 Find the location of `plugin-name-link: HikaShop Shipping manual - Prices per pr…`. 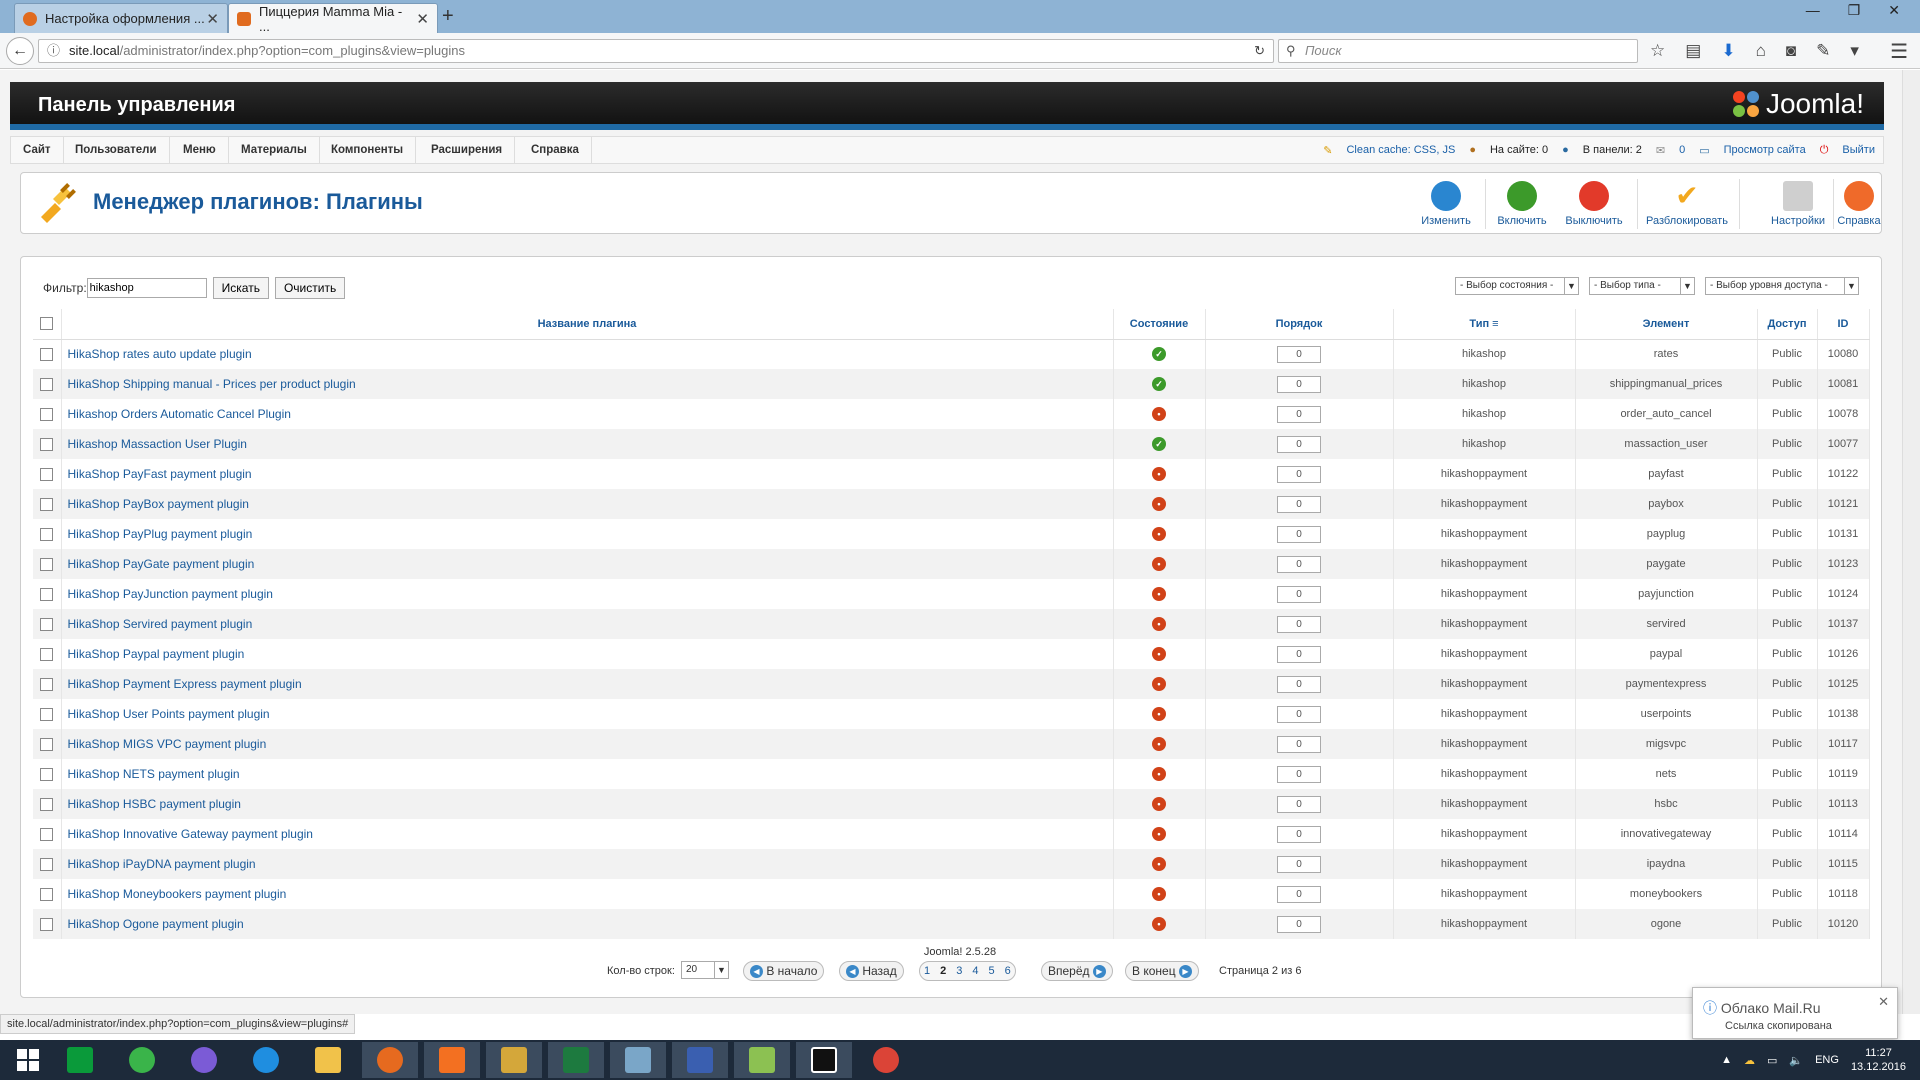

plugin-name-link: HikaShop Shipping manual - Prices per pr… is located at coordinates (587, 384).